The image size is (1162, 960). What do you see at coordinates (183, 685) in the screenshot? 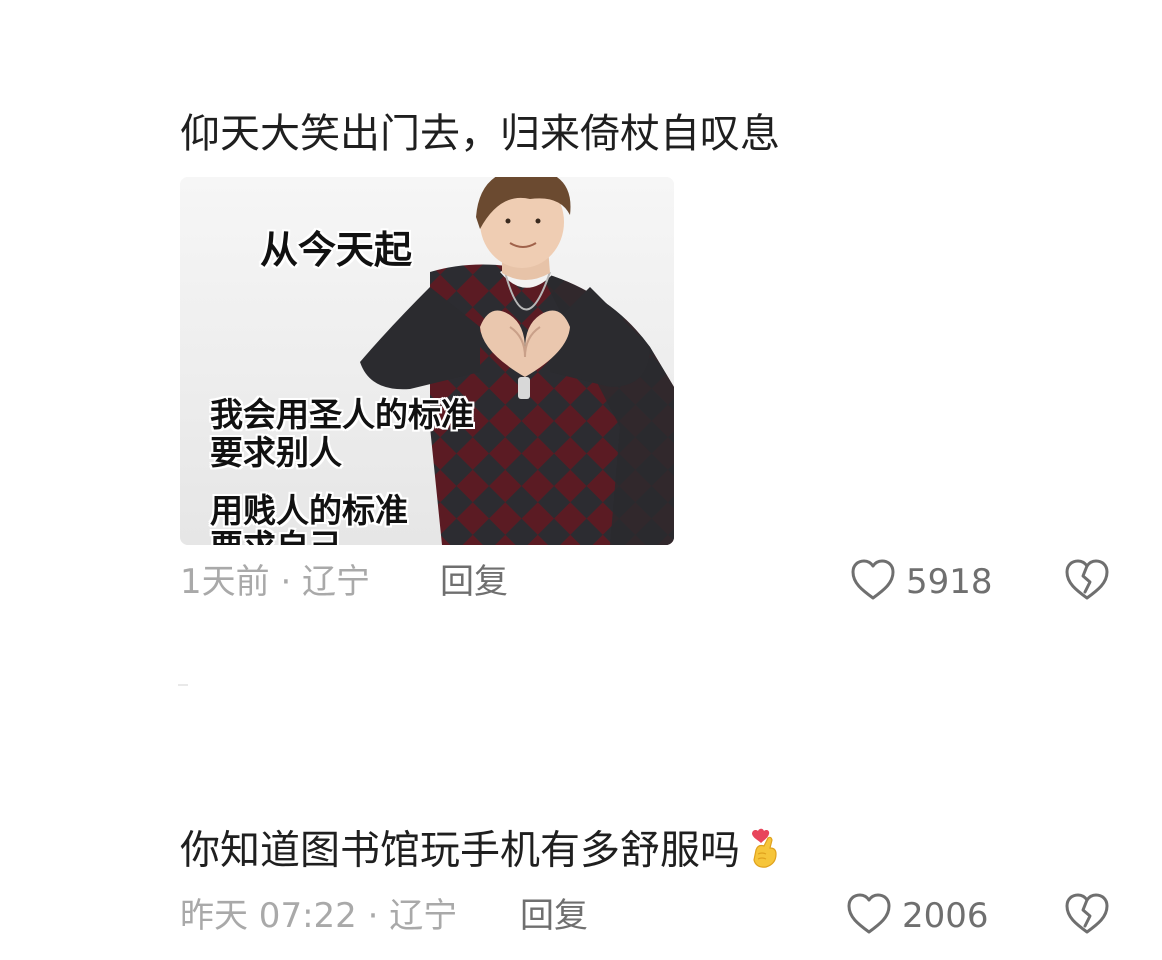
I see `divider` at bounding box center [183, 685].